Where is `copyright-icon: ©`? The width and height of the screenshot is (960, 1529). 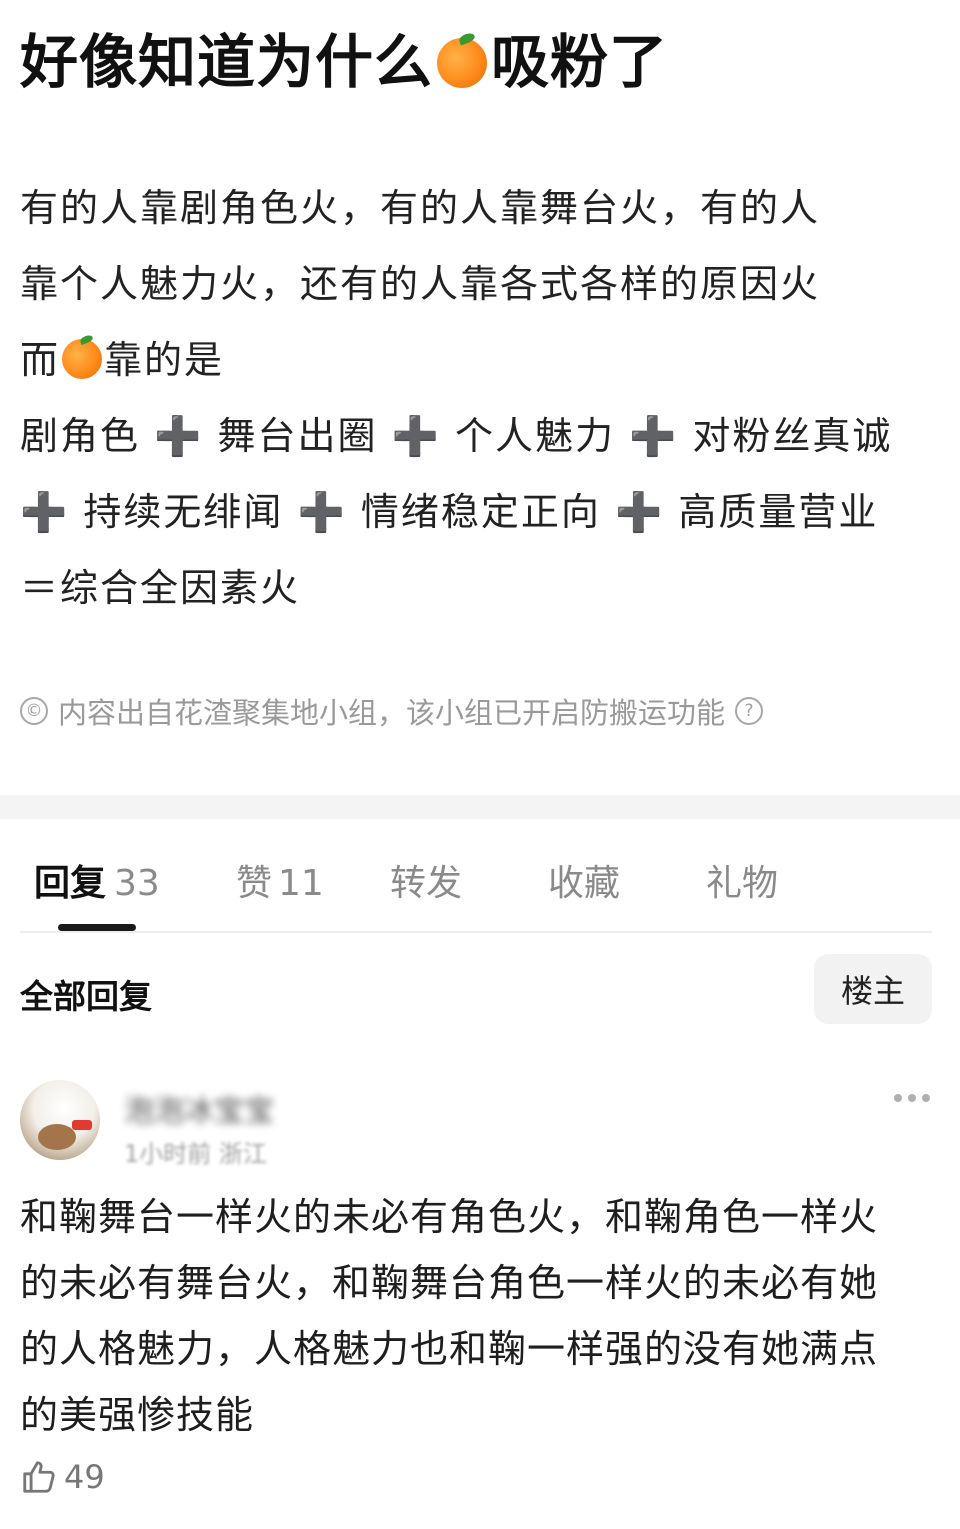 copyright-icon: © is located at coordinates (34, 711).